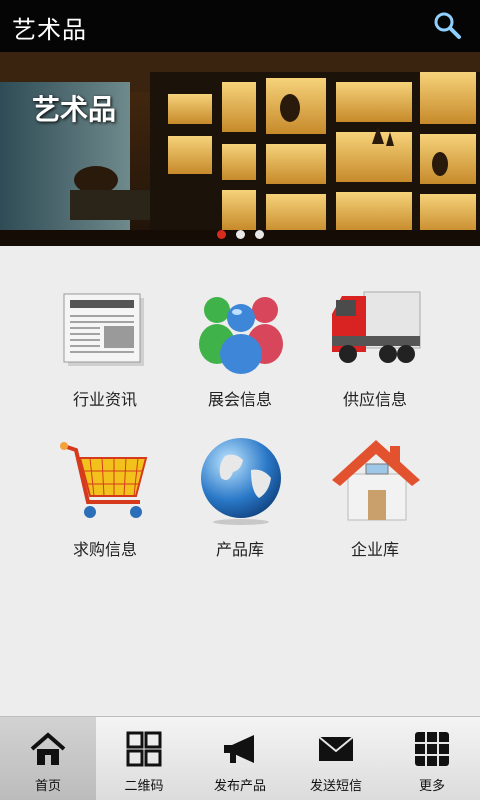  I want to click on people-group-icon, so click(241, 335).